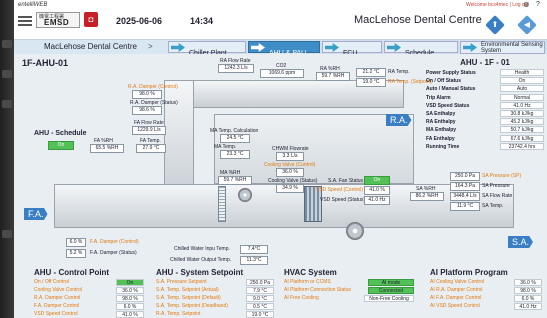 The height and width of the screenshot is (318, 547). What do you see at coordinates (465, 176) in the screenshot?
I see `sa-pressure-setpoint-value: 250.0 Pa` at bounding box center [465, 176].